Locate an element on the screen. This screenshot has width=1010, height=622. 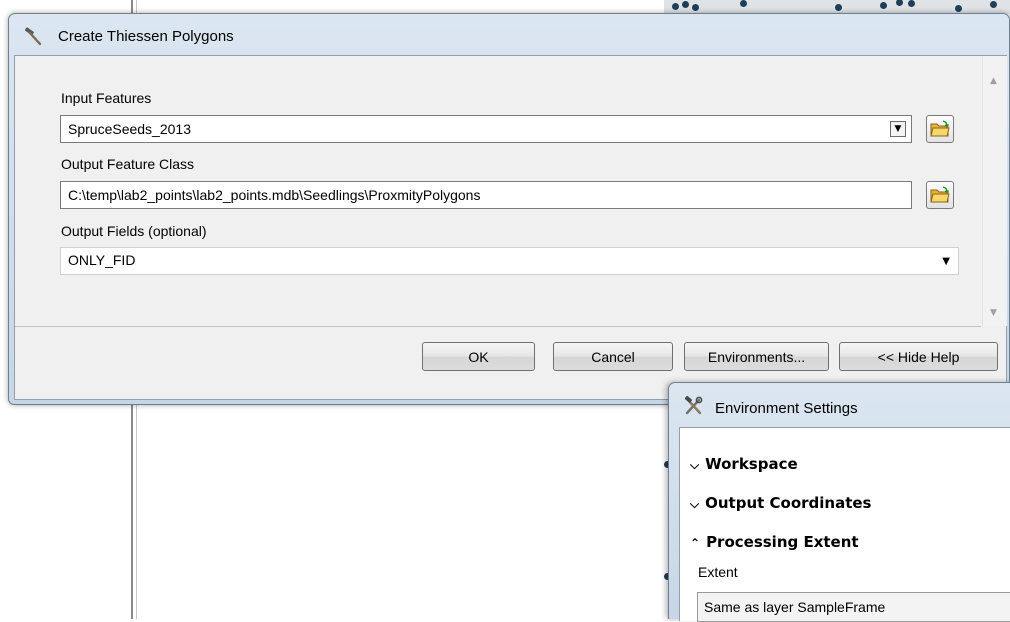
output-fields-value: ONLY_FID is located at coordinates (102, 260).